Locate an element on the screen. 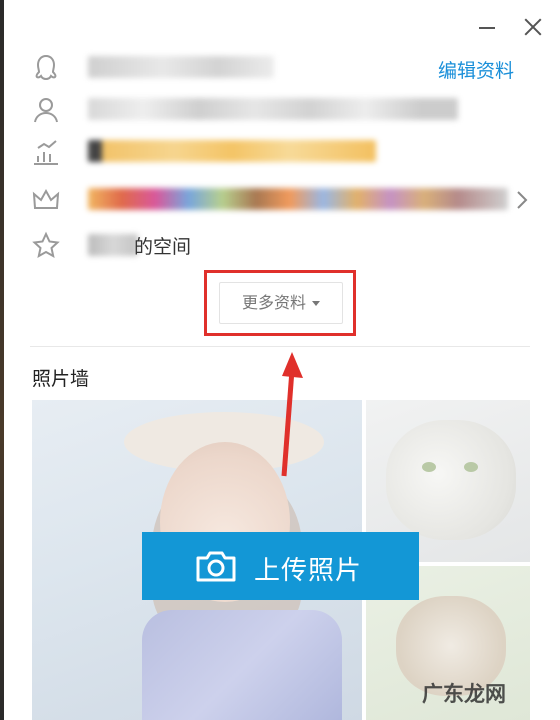 Image resolution: width=560 pixels, height=720 pixels. profile-row-user is located at coordinates (280, 110).